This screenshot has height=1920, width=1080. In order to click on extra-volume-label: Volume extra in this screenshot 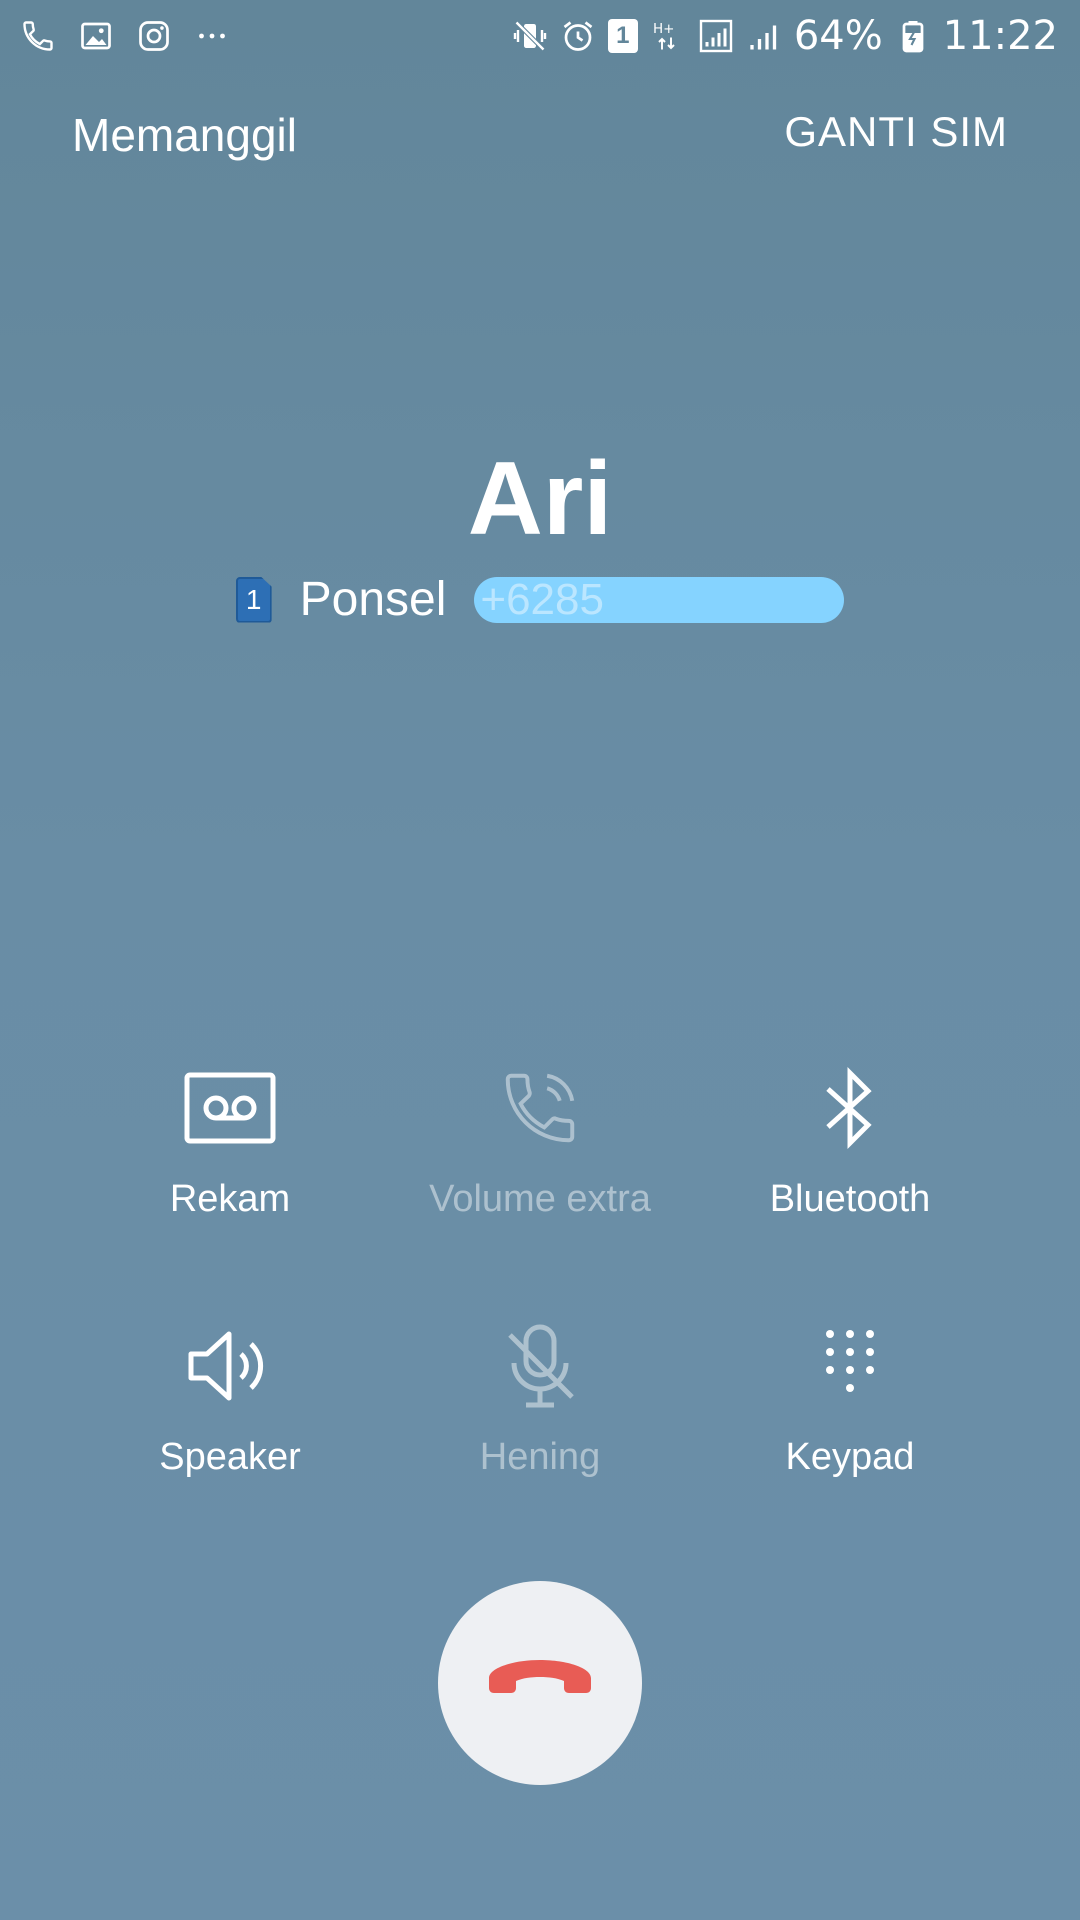, I will do `click(540, 1199)`.